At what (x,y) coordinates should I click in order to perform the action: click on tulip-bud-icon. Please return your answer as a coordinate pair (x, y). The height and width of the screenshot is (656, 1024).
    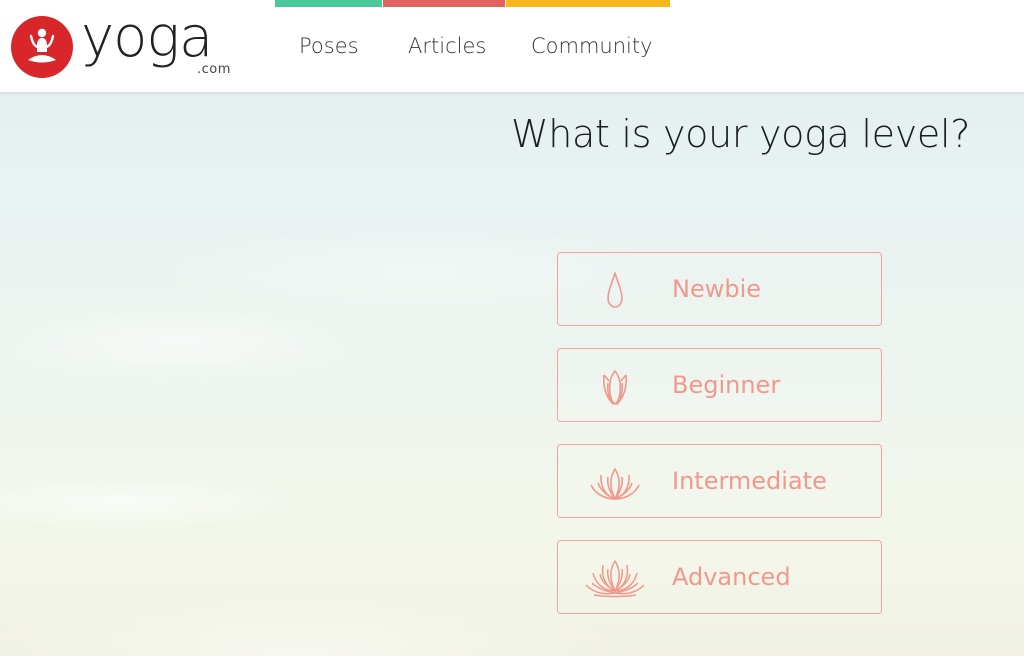
    Looking at the image, I should click on (615, 386).